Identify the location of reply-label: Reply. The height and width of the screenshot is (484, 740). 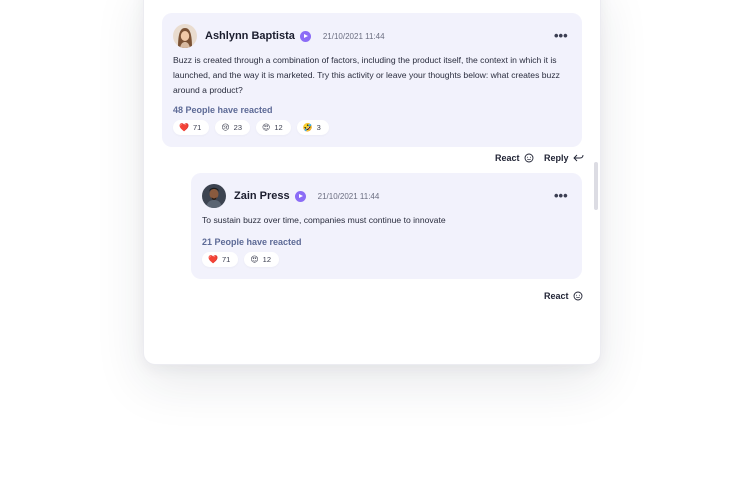
(556, 158).